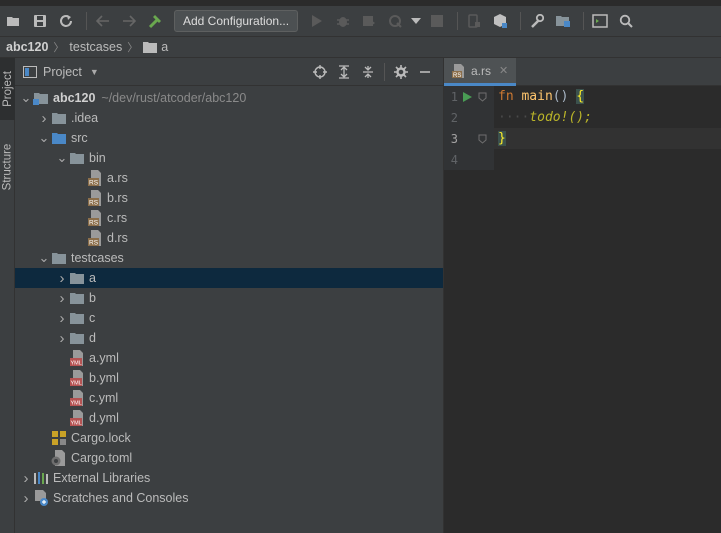 The width and height of the screenshot is (721, 533). What do you see at coordinates (343, 21) in the screenshot?
I see `debug-icon` at bounding box center [343, 21].